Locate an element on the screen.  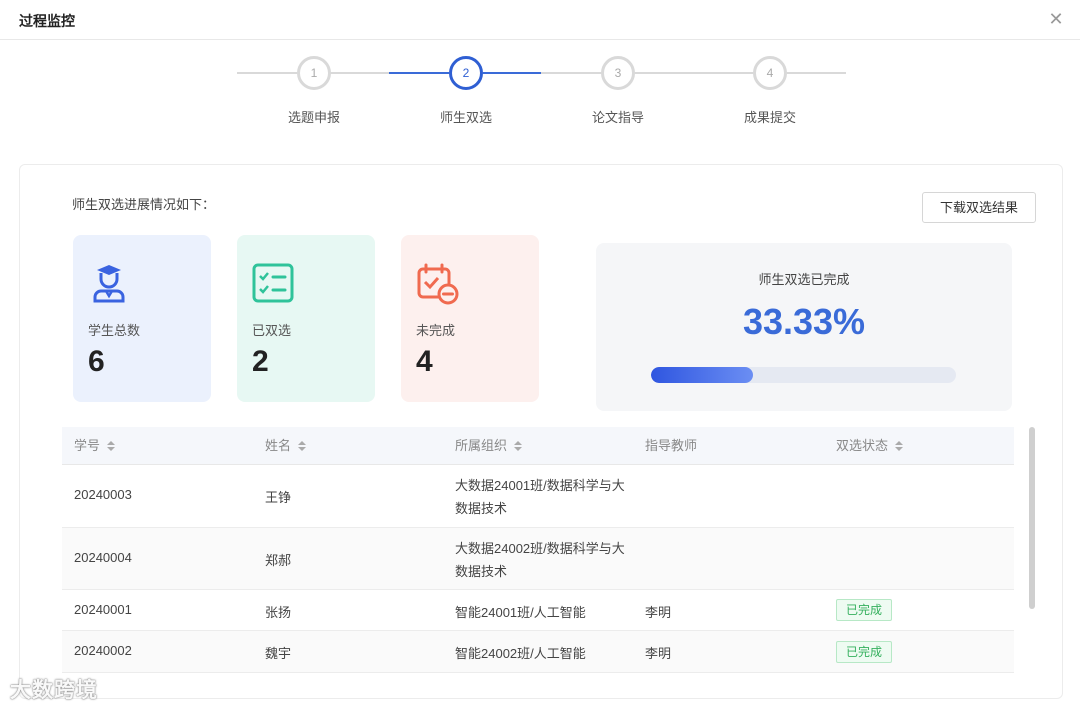
step-1-label: 选题申报 is located at coordinates (313, 117).